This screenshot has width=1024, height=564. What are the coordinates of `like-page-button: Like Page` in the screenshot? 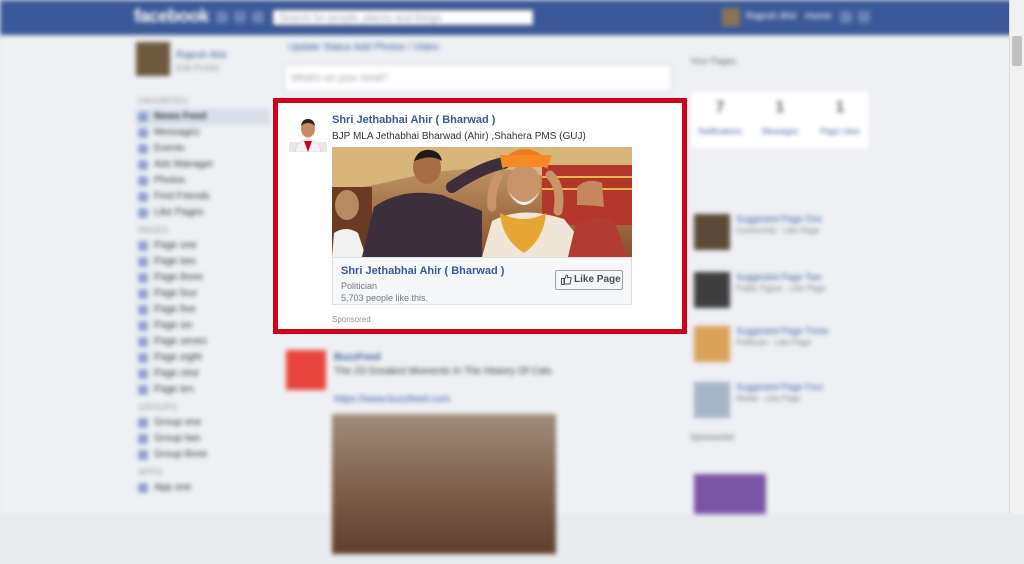 It's located at (589, 280).